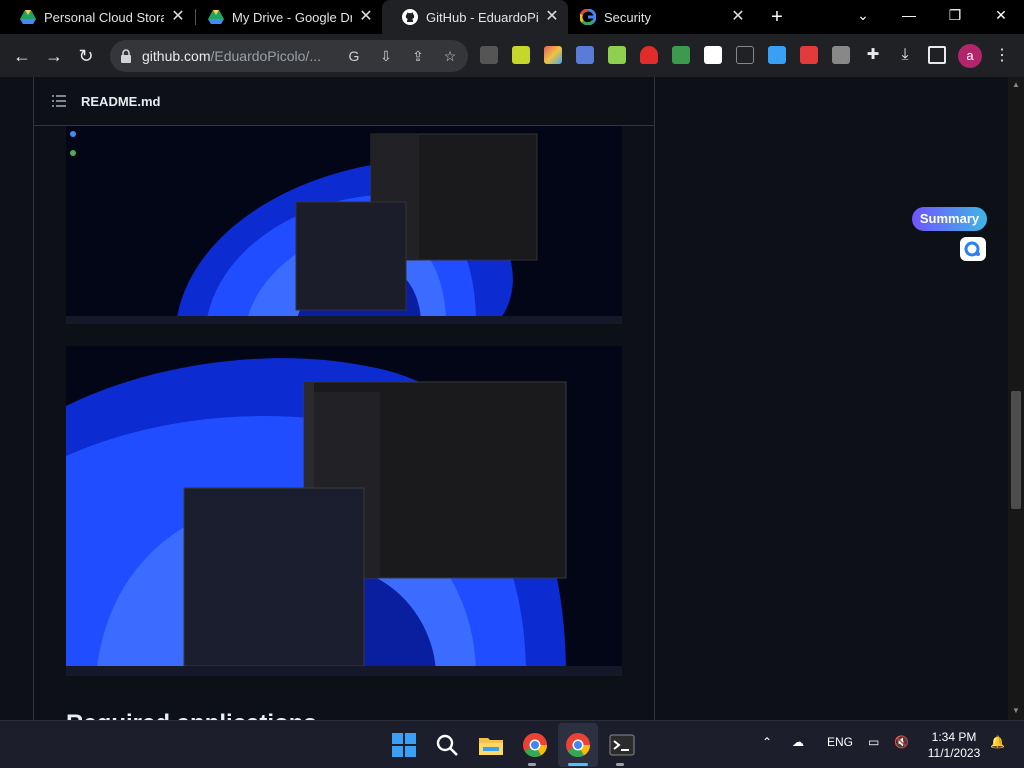 This screenshot has width=1024, height=768. I want to click on page-scrollbar: ▲ ▼, so click(1016, 398).